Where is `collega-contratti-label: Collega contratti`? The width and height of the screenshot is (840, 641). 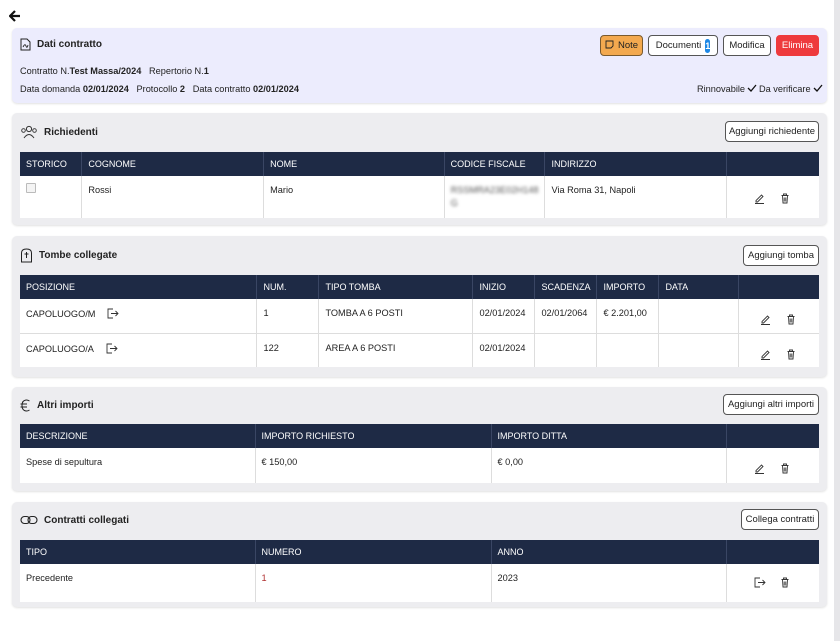 collega-contratti-label: Collega contratti is located at coordinates (780, 519).